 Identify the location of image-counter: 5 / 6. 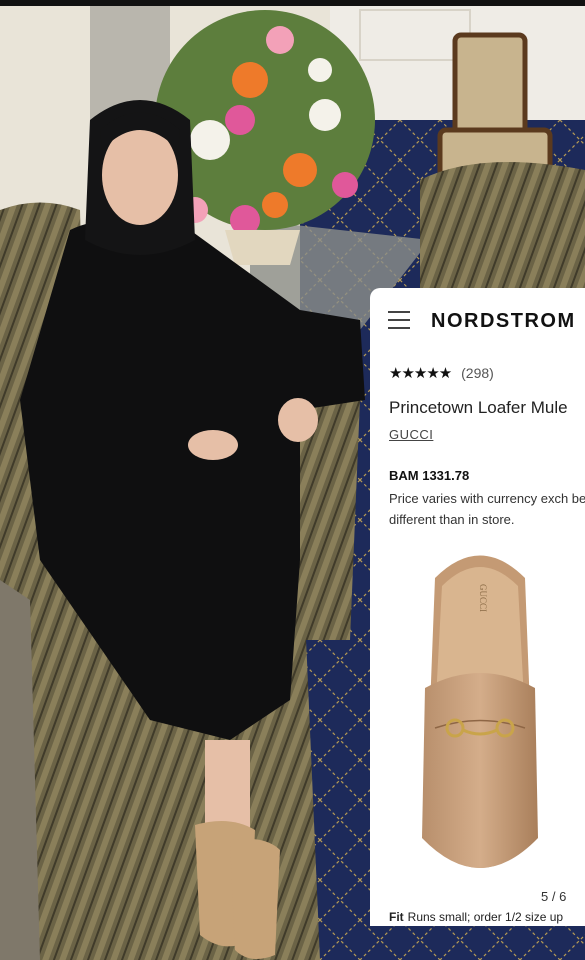
(554, 896).